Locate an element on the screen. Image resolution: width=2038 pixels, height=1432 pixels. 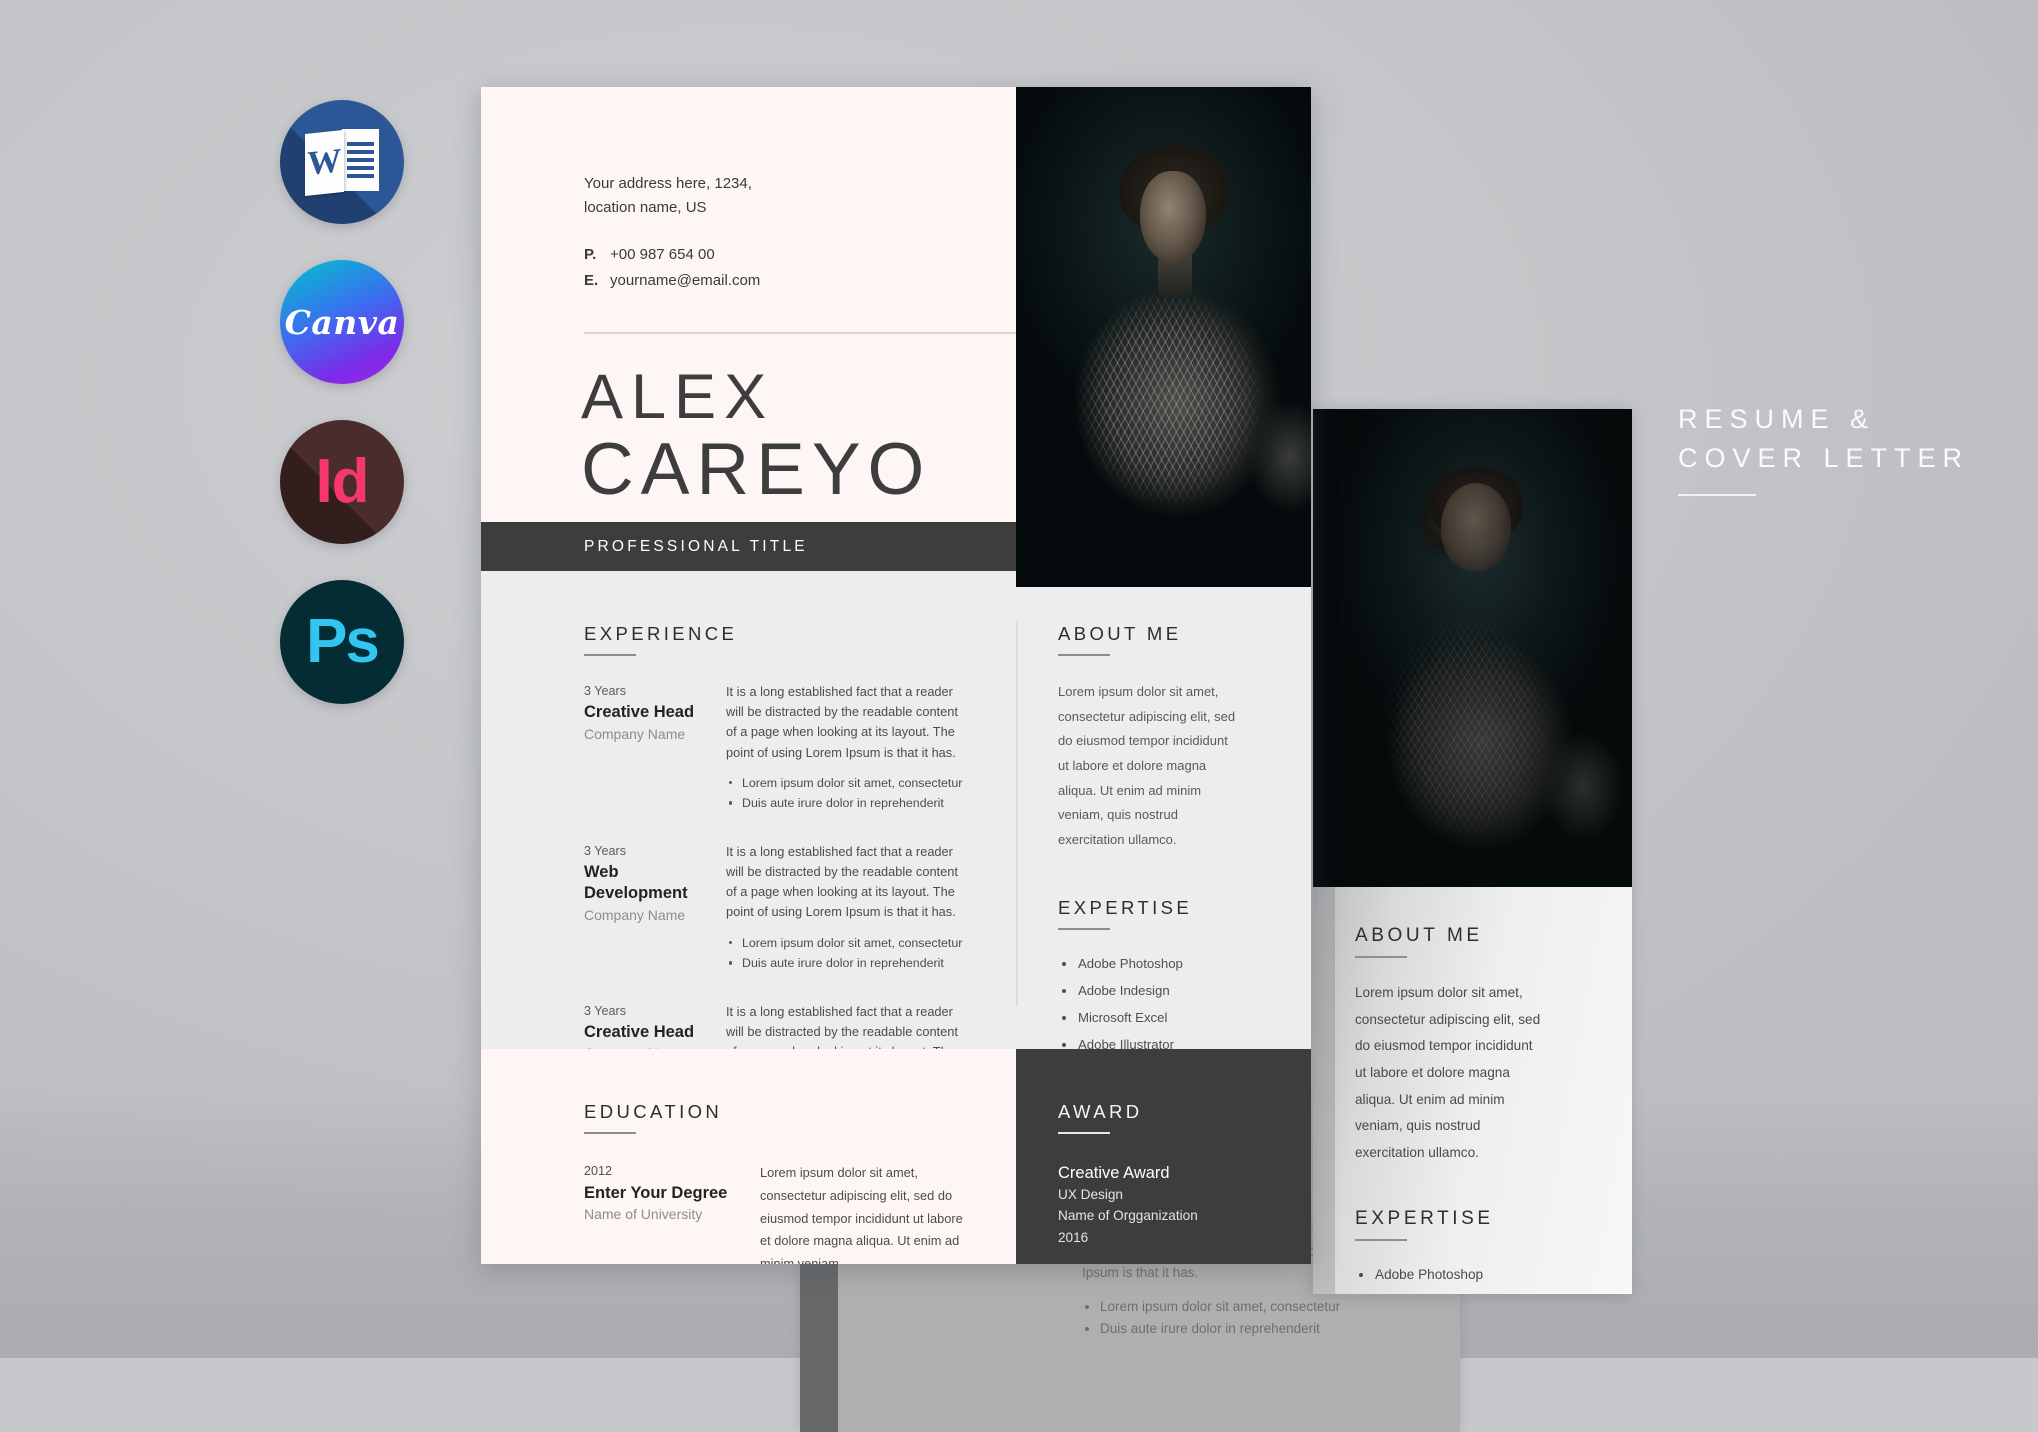
email-row: E. yourname@email.com is located at coordinates (800, 281).